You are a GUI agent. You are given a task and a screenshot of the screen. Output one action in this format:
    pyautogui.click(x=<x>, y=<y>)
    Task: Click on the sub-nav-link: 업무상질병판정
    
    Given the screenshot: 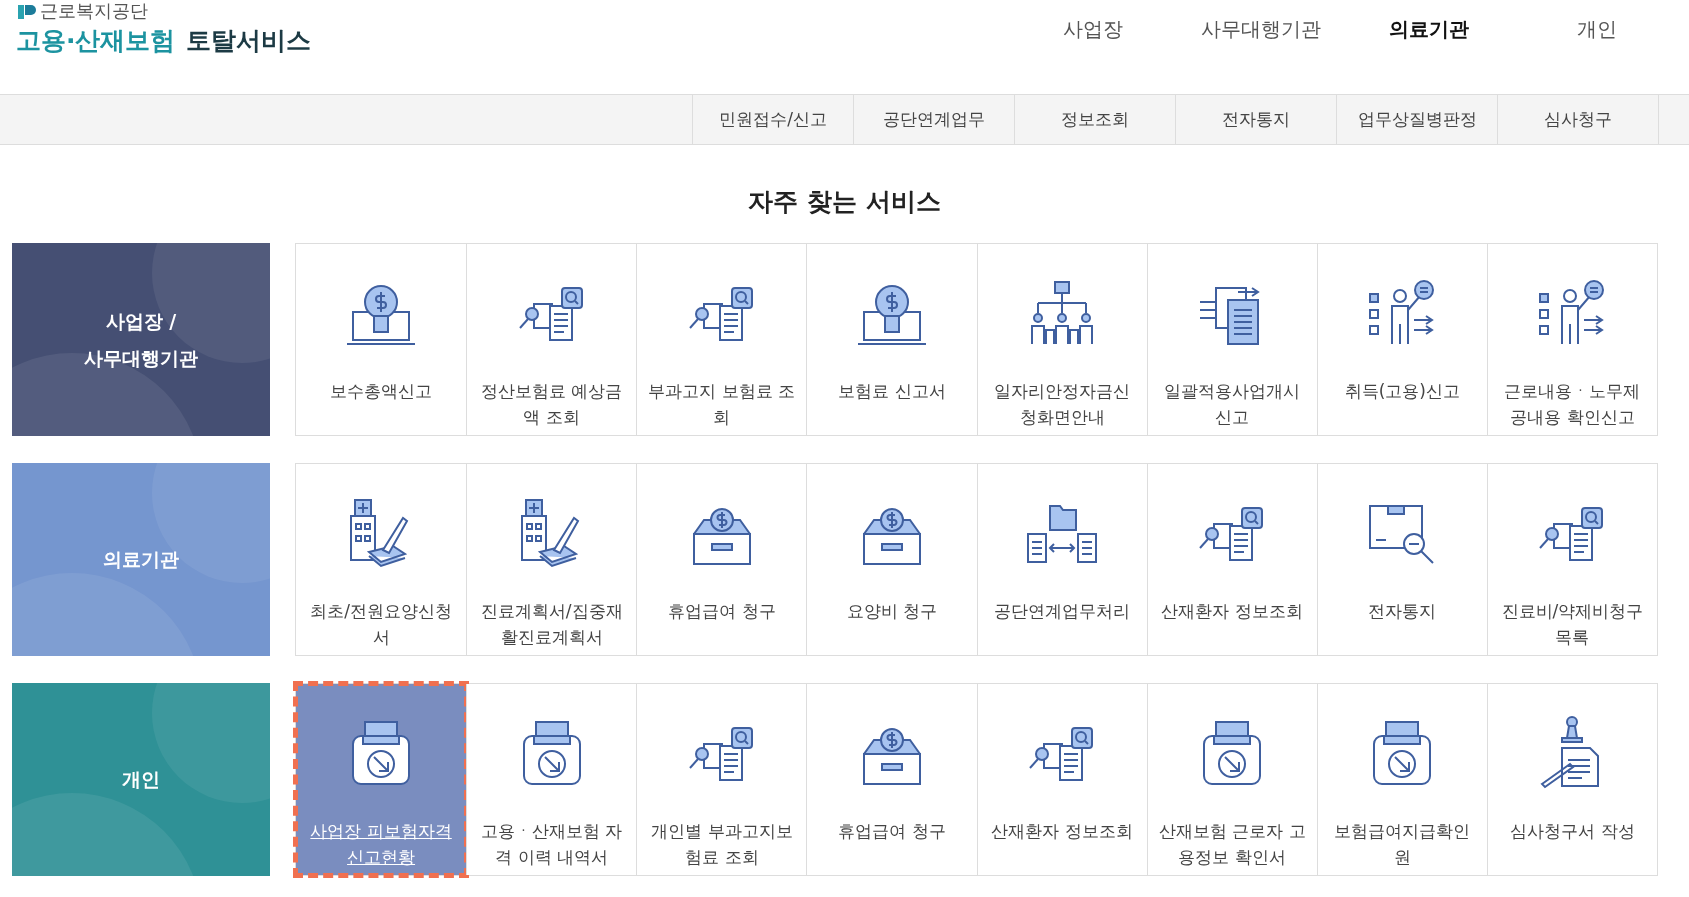 What is the action you would take?
    pyautogui.click(x=1416, y=119)
    